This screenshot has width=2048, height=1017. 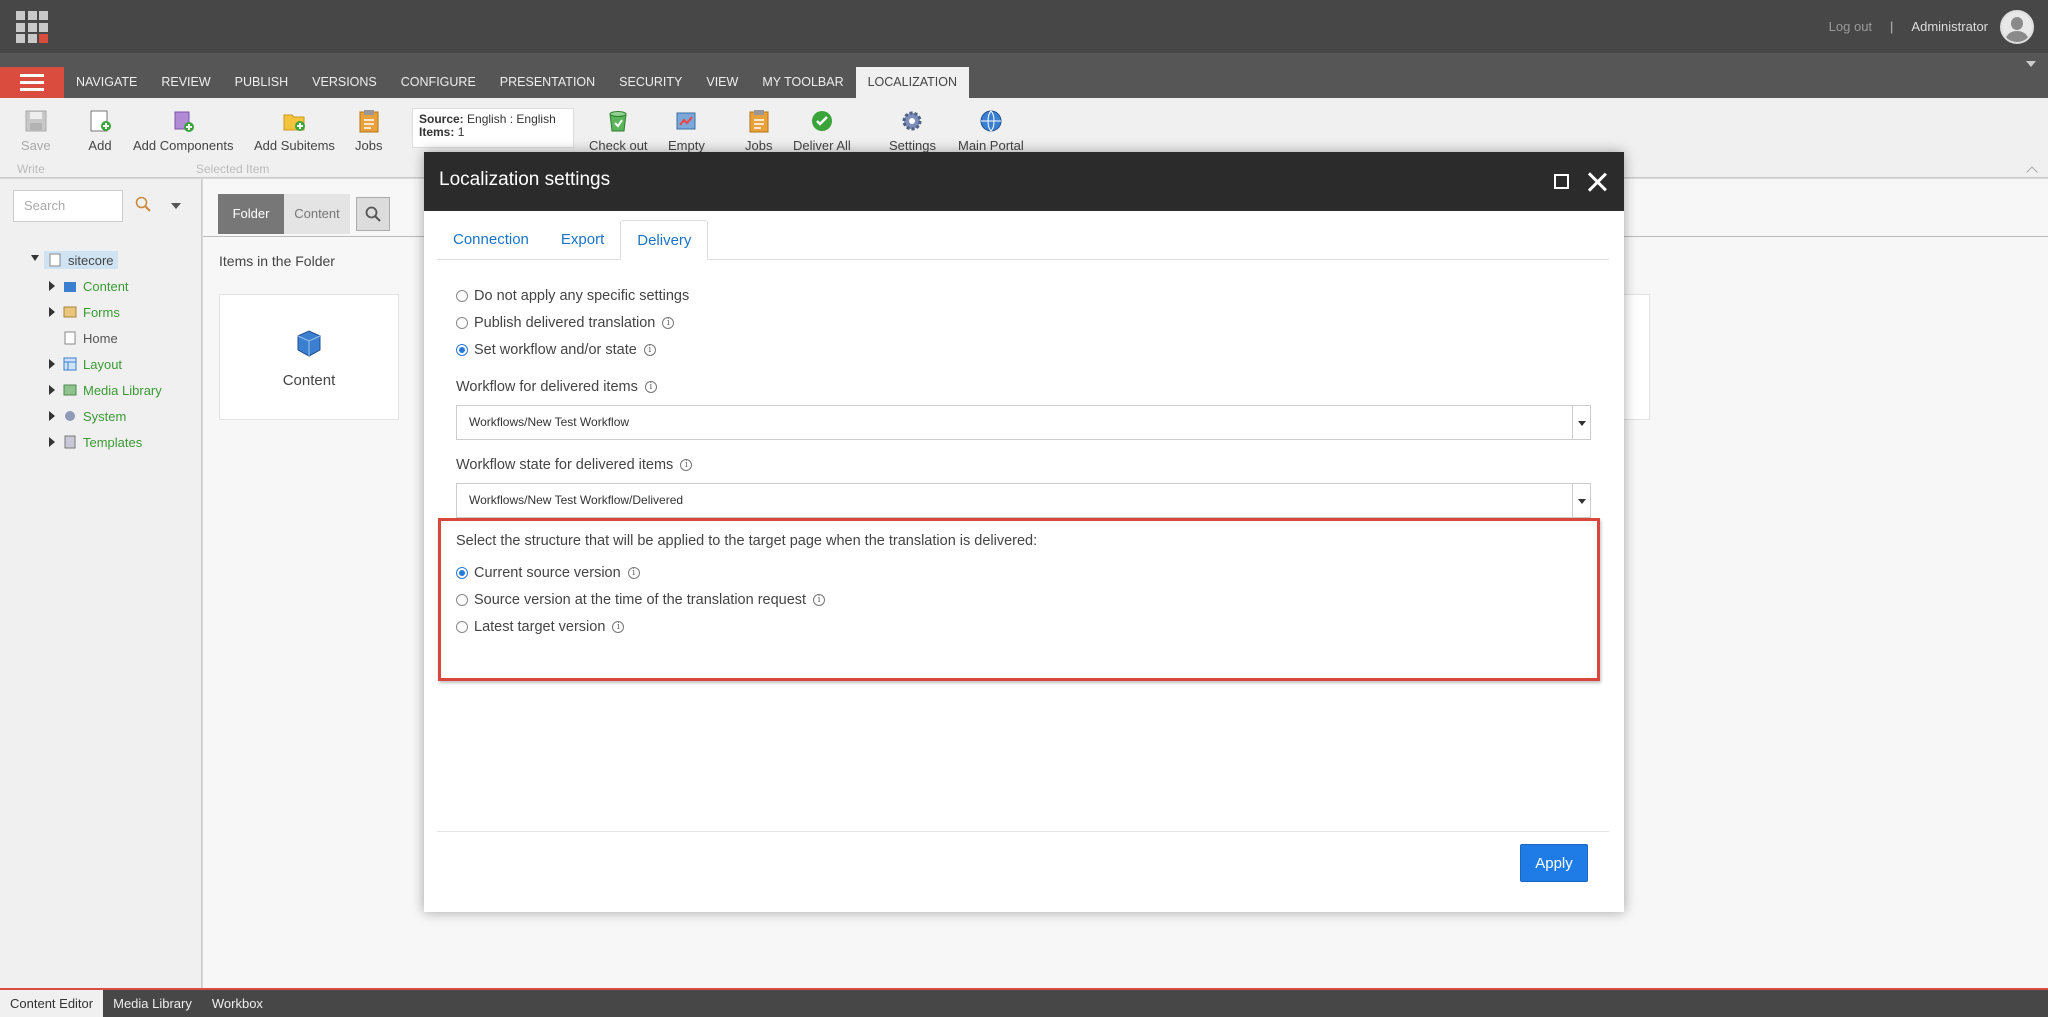 I want to click on jobs-button: Jobs, so click(x=368, y=130).